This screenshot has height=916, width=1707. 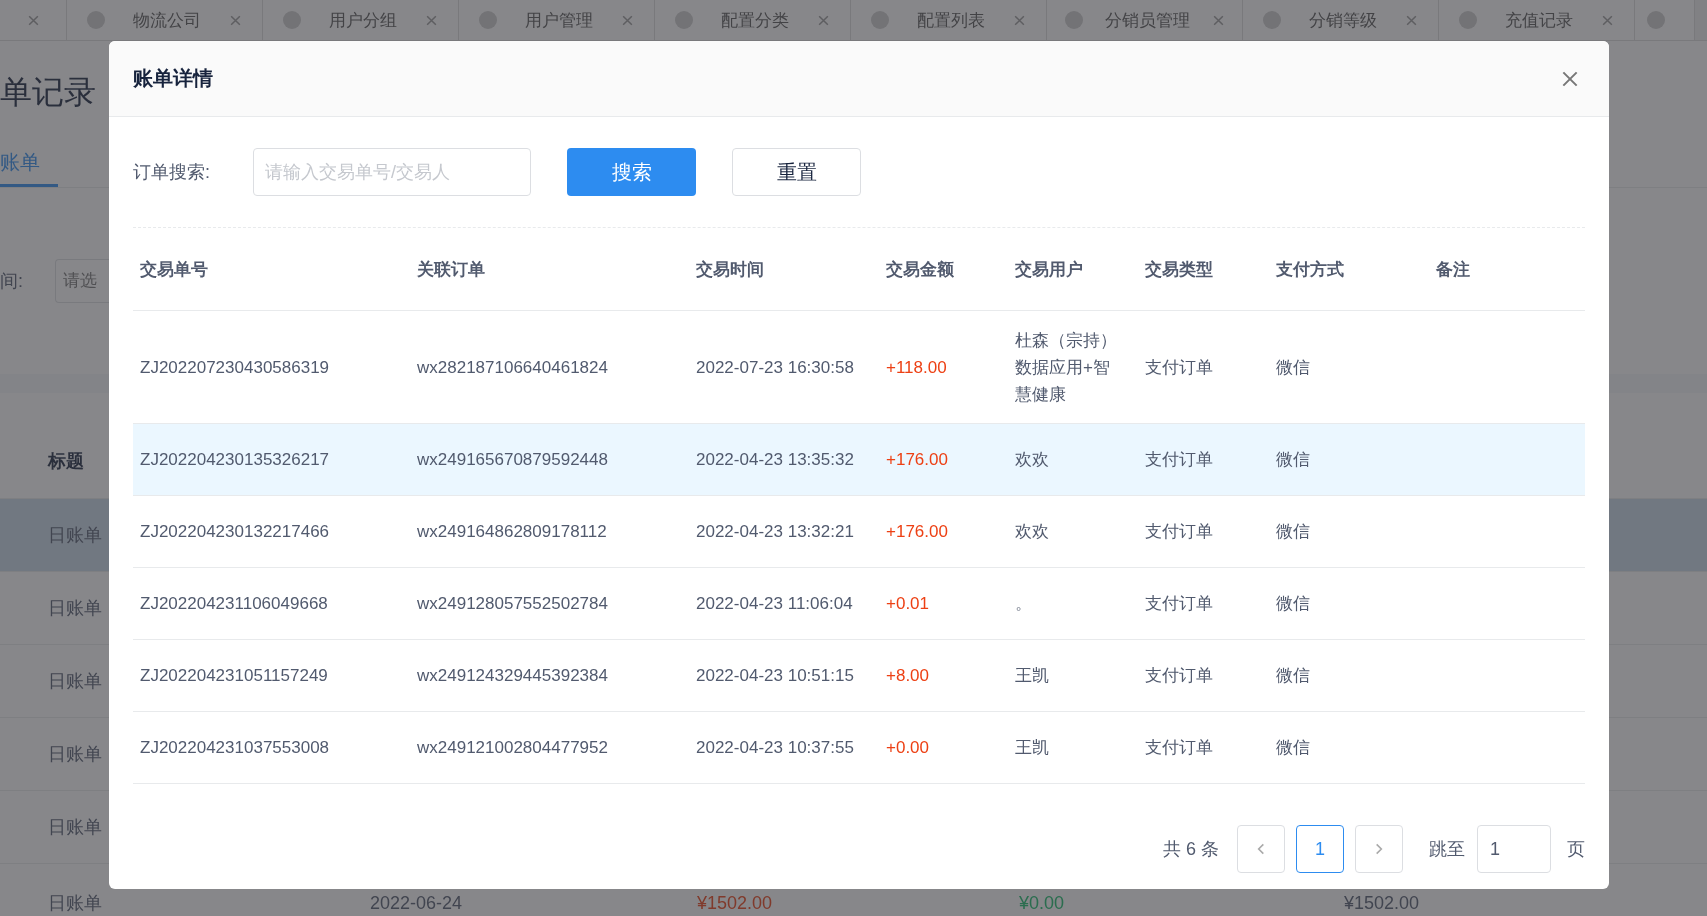 What do you see at coordinates (1576, 849) in the screenshot?
I see `page-unit-label: 页` at bounding box center [1576, 849].